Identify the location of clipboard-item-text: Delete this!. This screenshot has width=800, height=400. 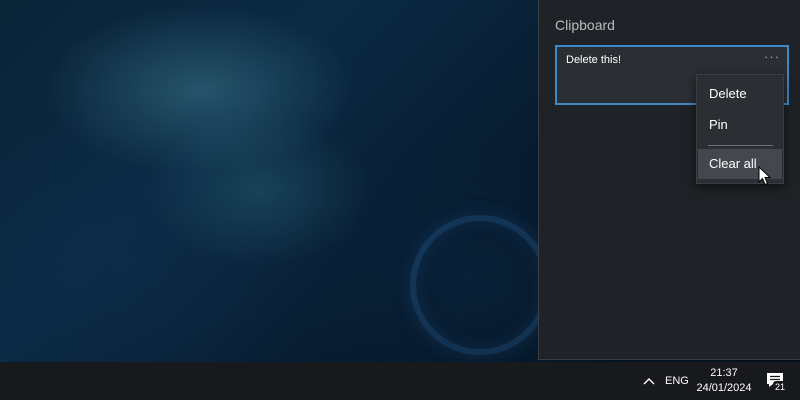
(594, 60).